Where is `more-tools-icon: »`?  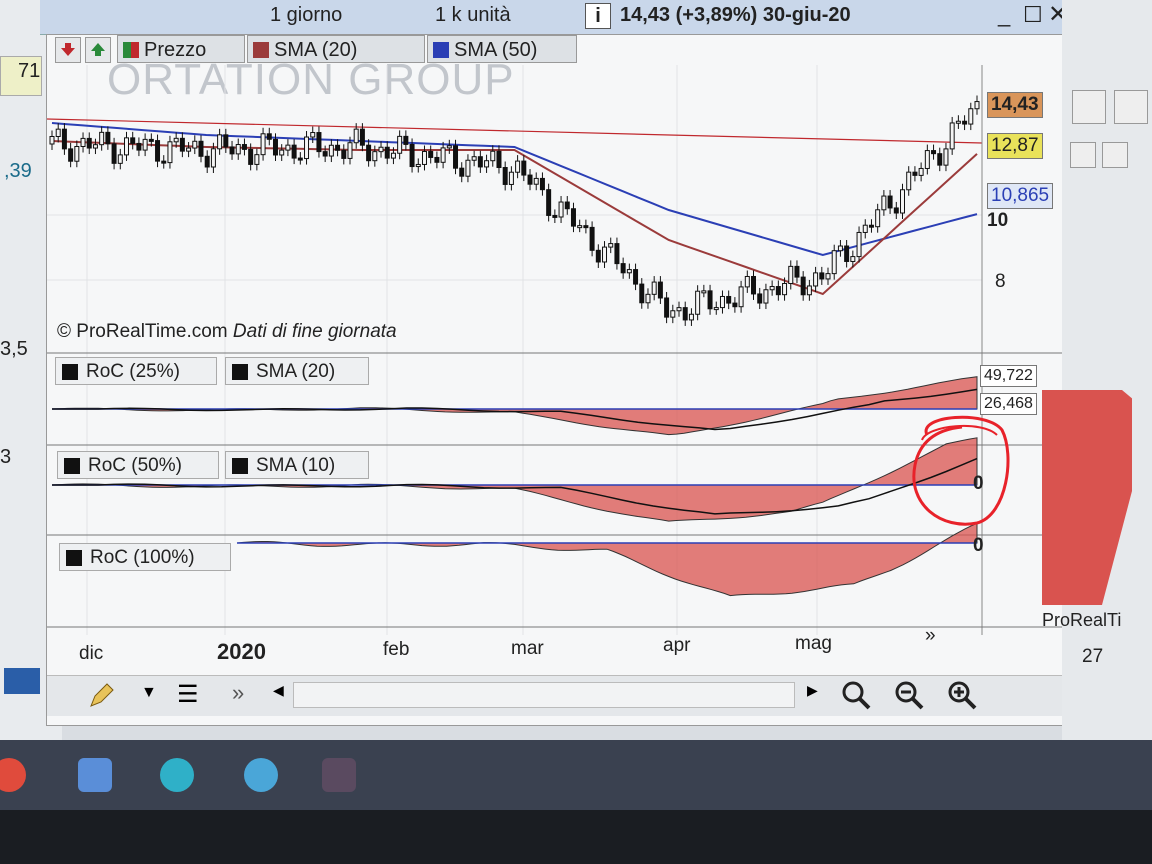 more-tools-icon: » is located at coordinates (238, 693).